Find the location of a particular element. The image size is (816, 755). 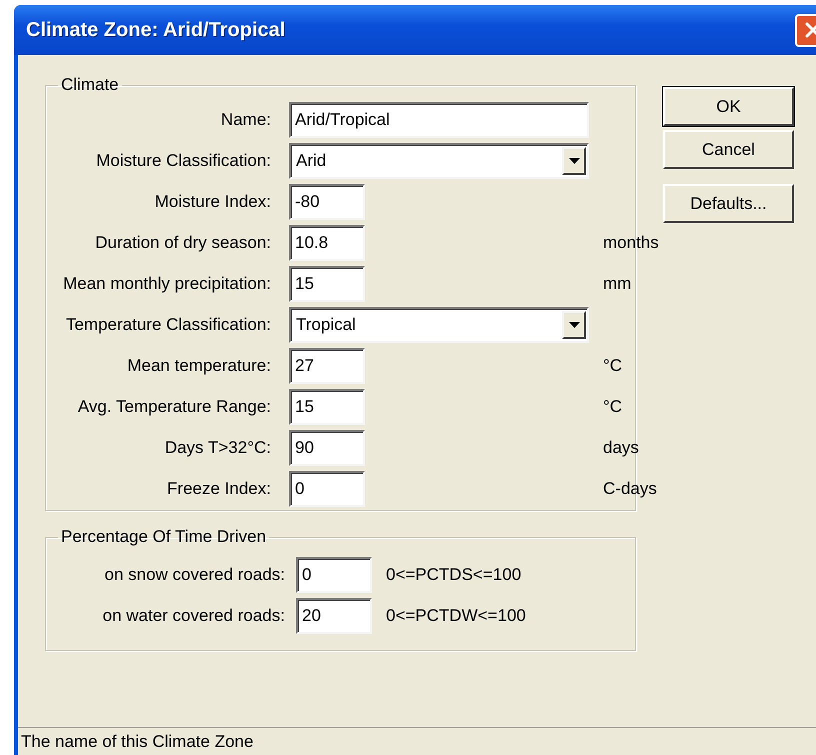

field-label: Freeze Index: is located at coordinates (219, 489).